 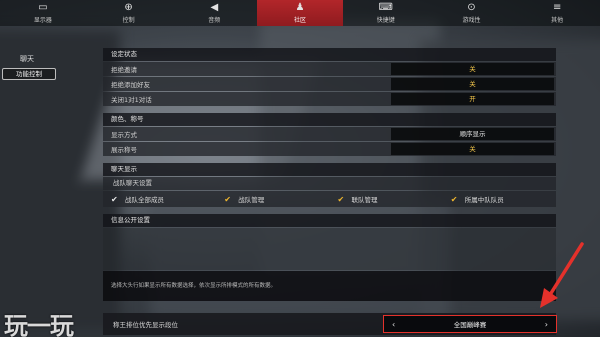 I want to click on tab-label: 控制, so click(x=128, y=20).